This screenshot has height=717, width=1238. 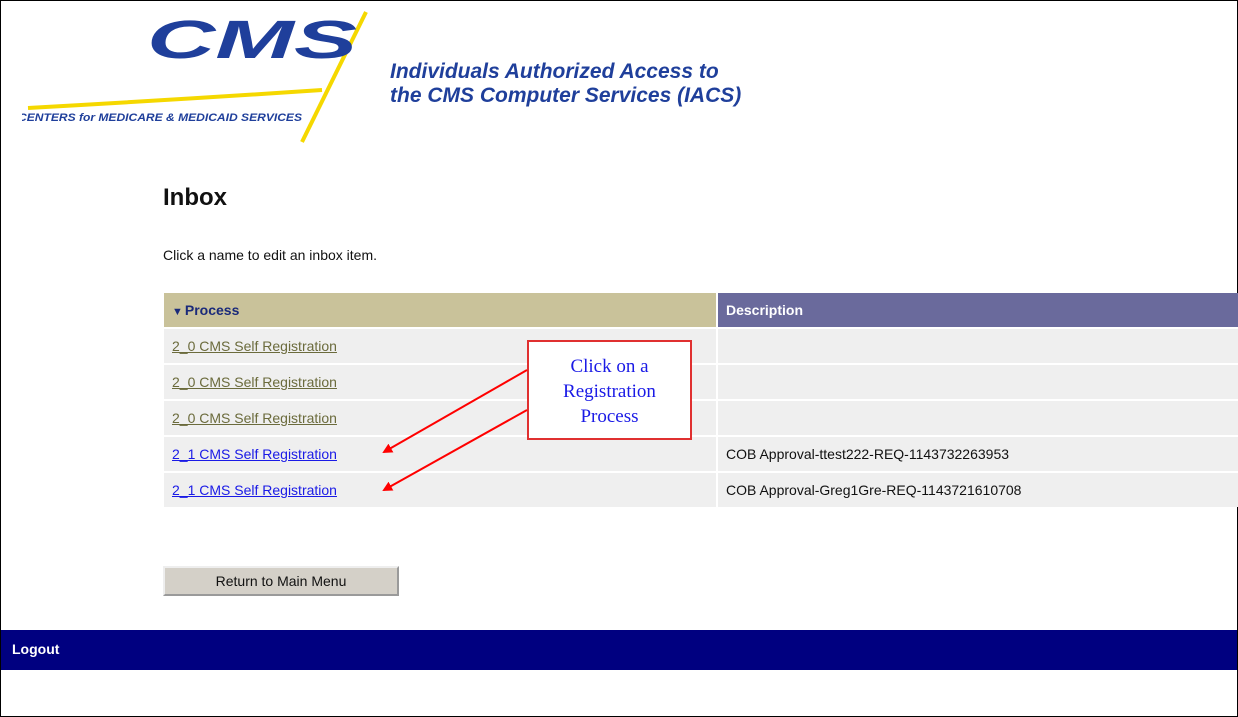 I want to click on callout-line2: Registration, so click(x=609, y=391).